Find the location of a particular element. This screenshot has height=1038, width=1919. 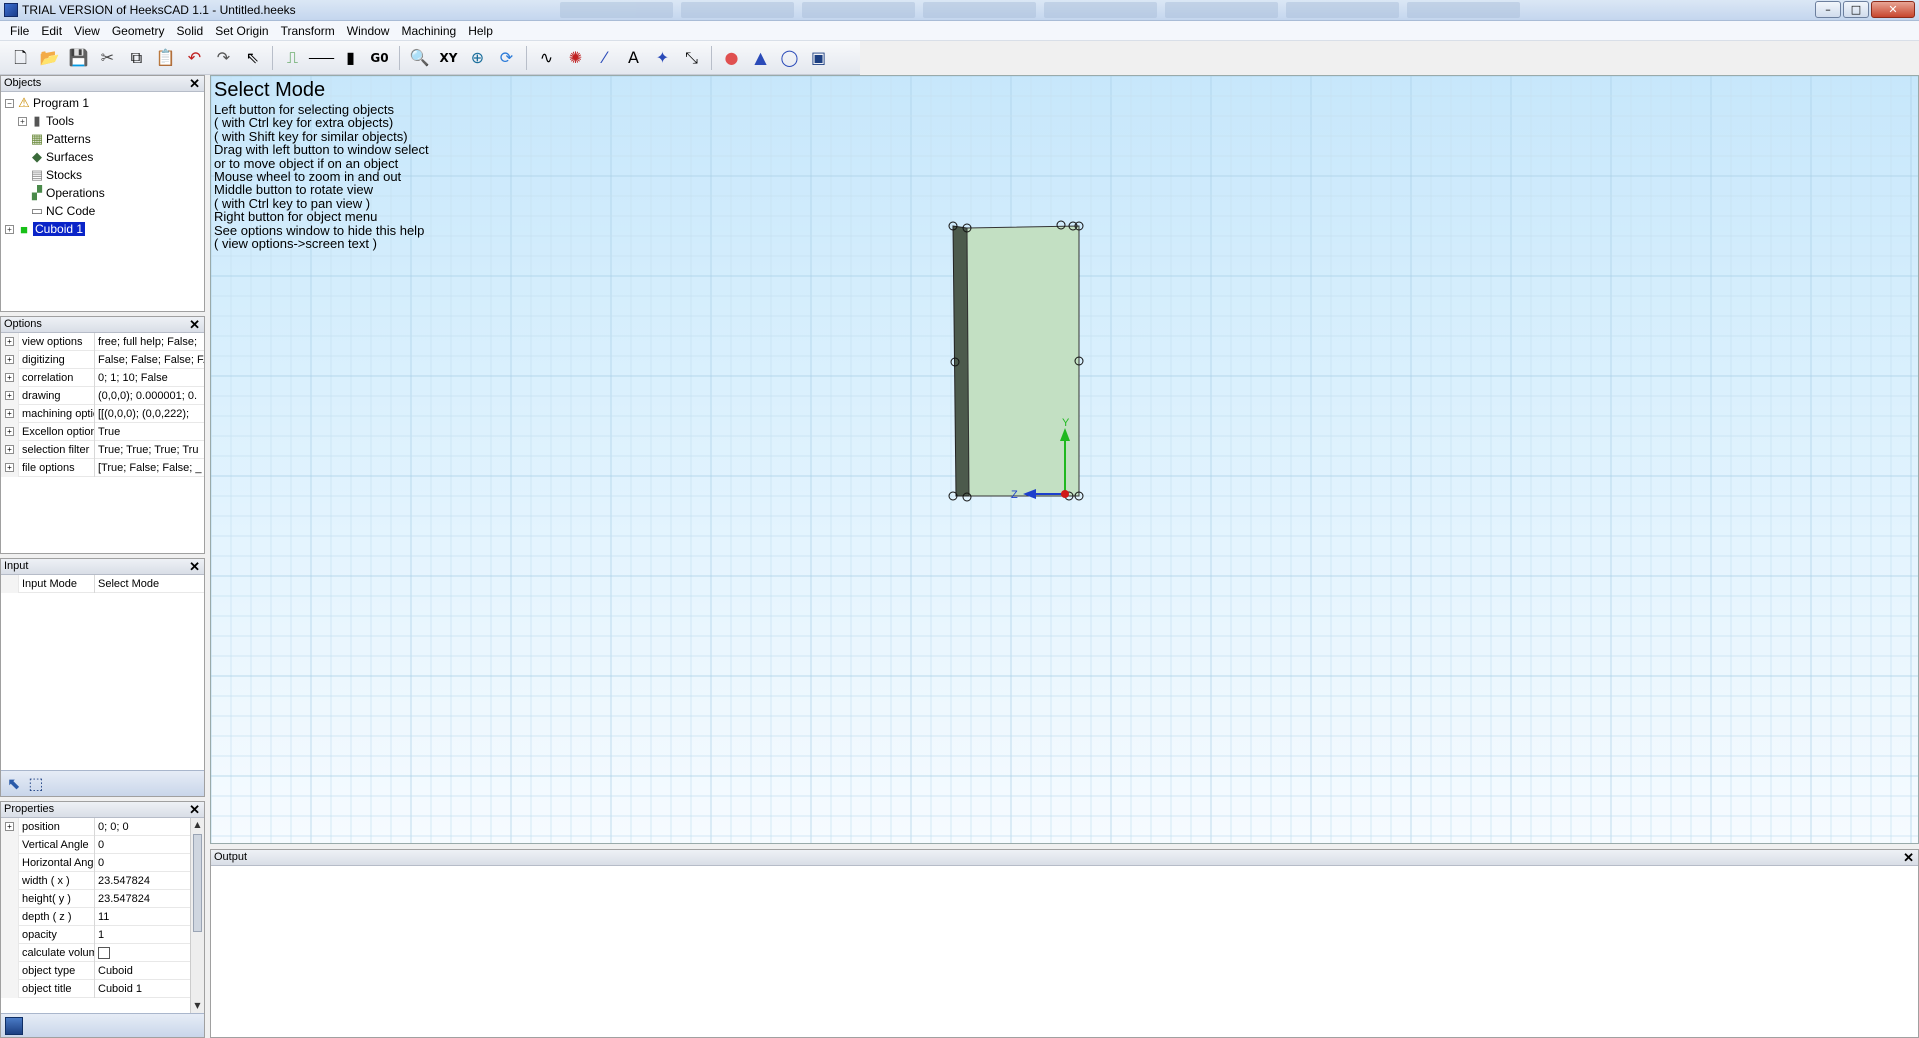

property-row: depth ( z ) 11 is located at coordinates (95, 916).